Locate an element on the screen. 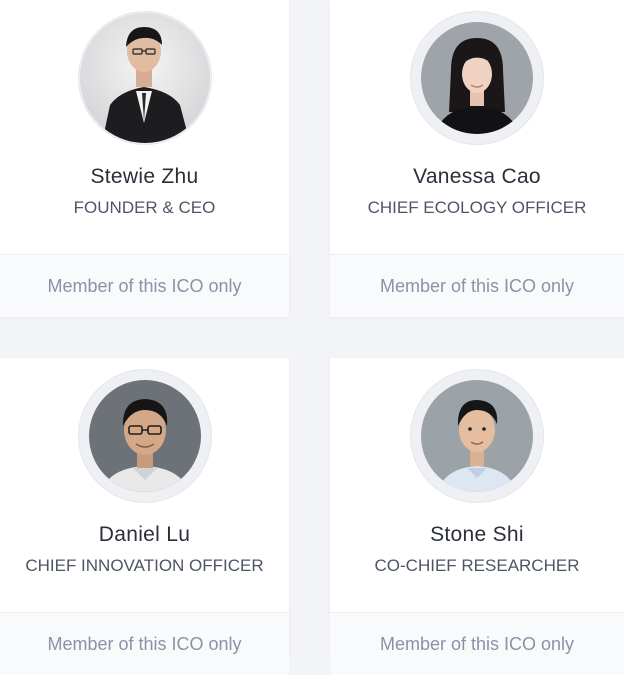 Image resolution: width=624 pixels, height=675 pixels. member-role: FOUNDER & CEO is located at coordinates (144, 207).